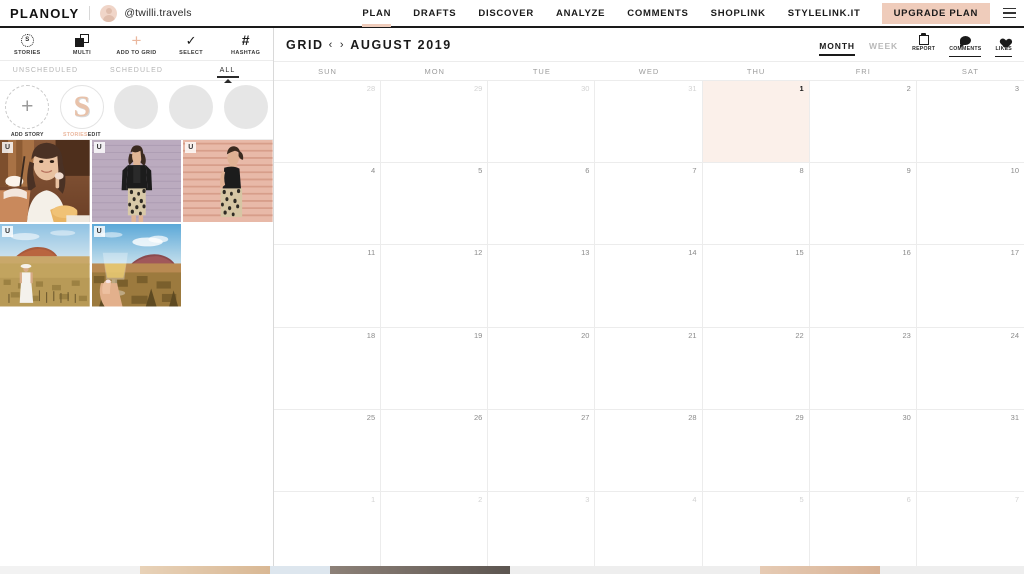  I want to click on nav-item-discover: DISCOVER, so click(506, 13).